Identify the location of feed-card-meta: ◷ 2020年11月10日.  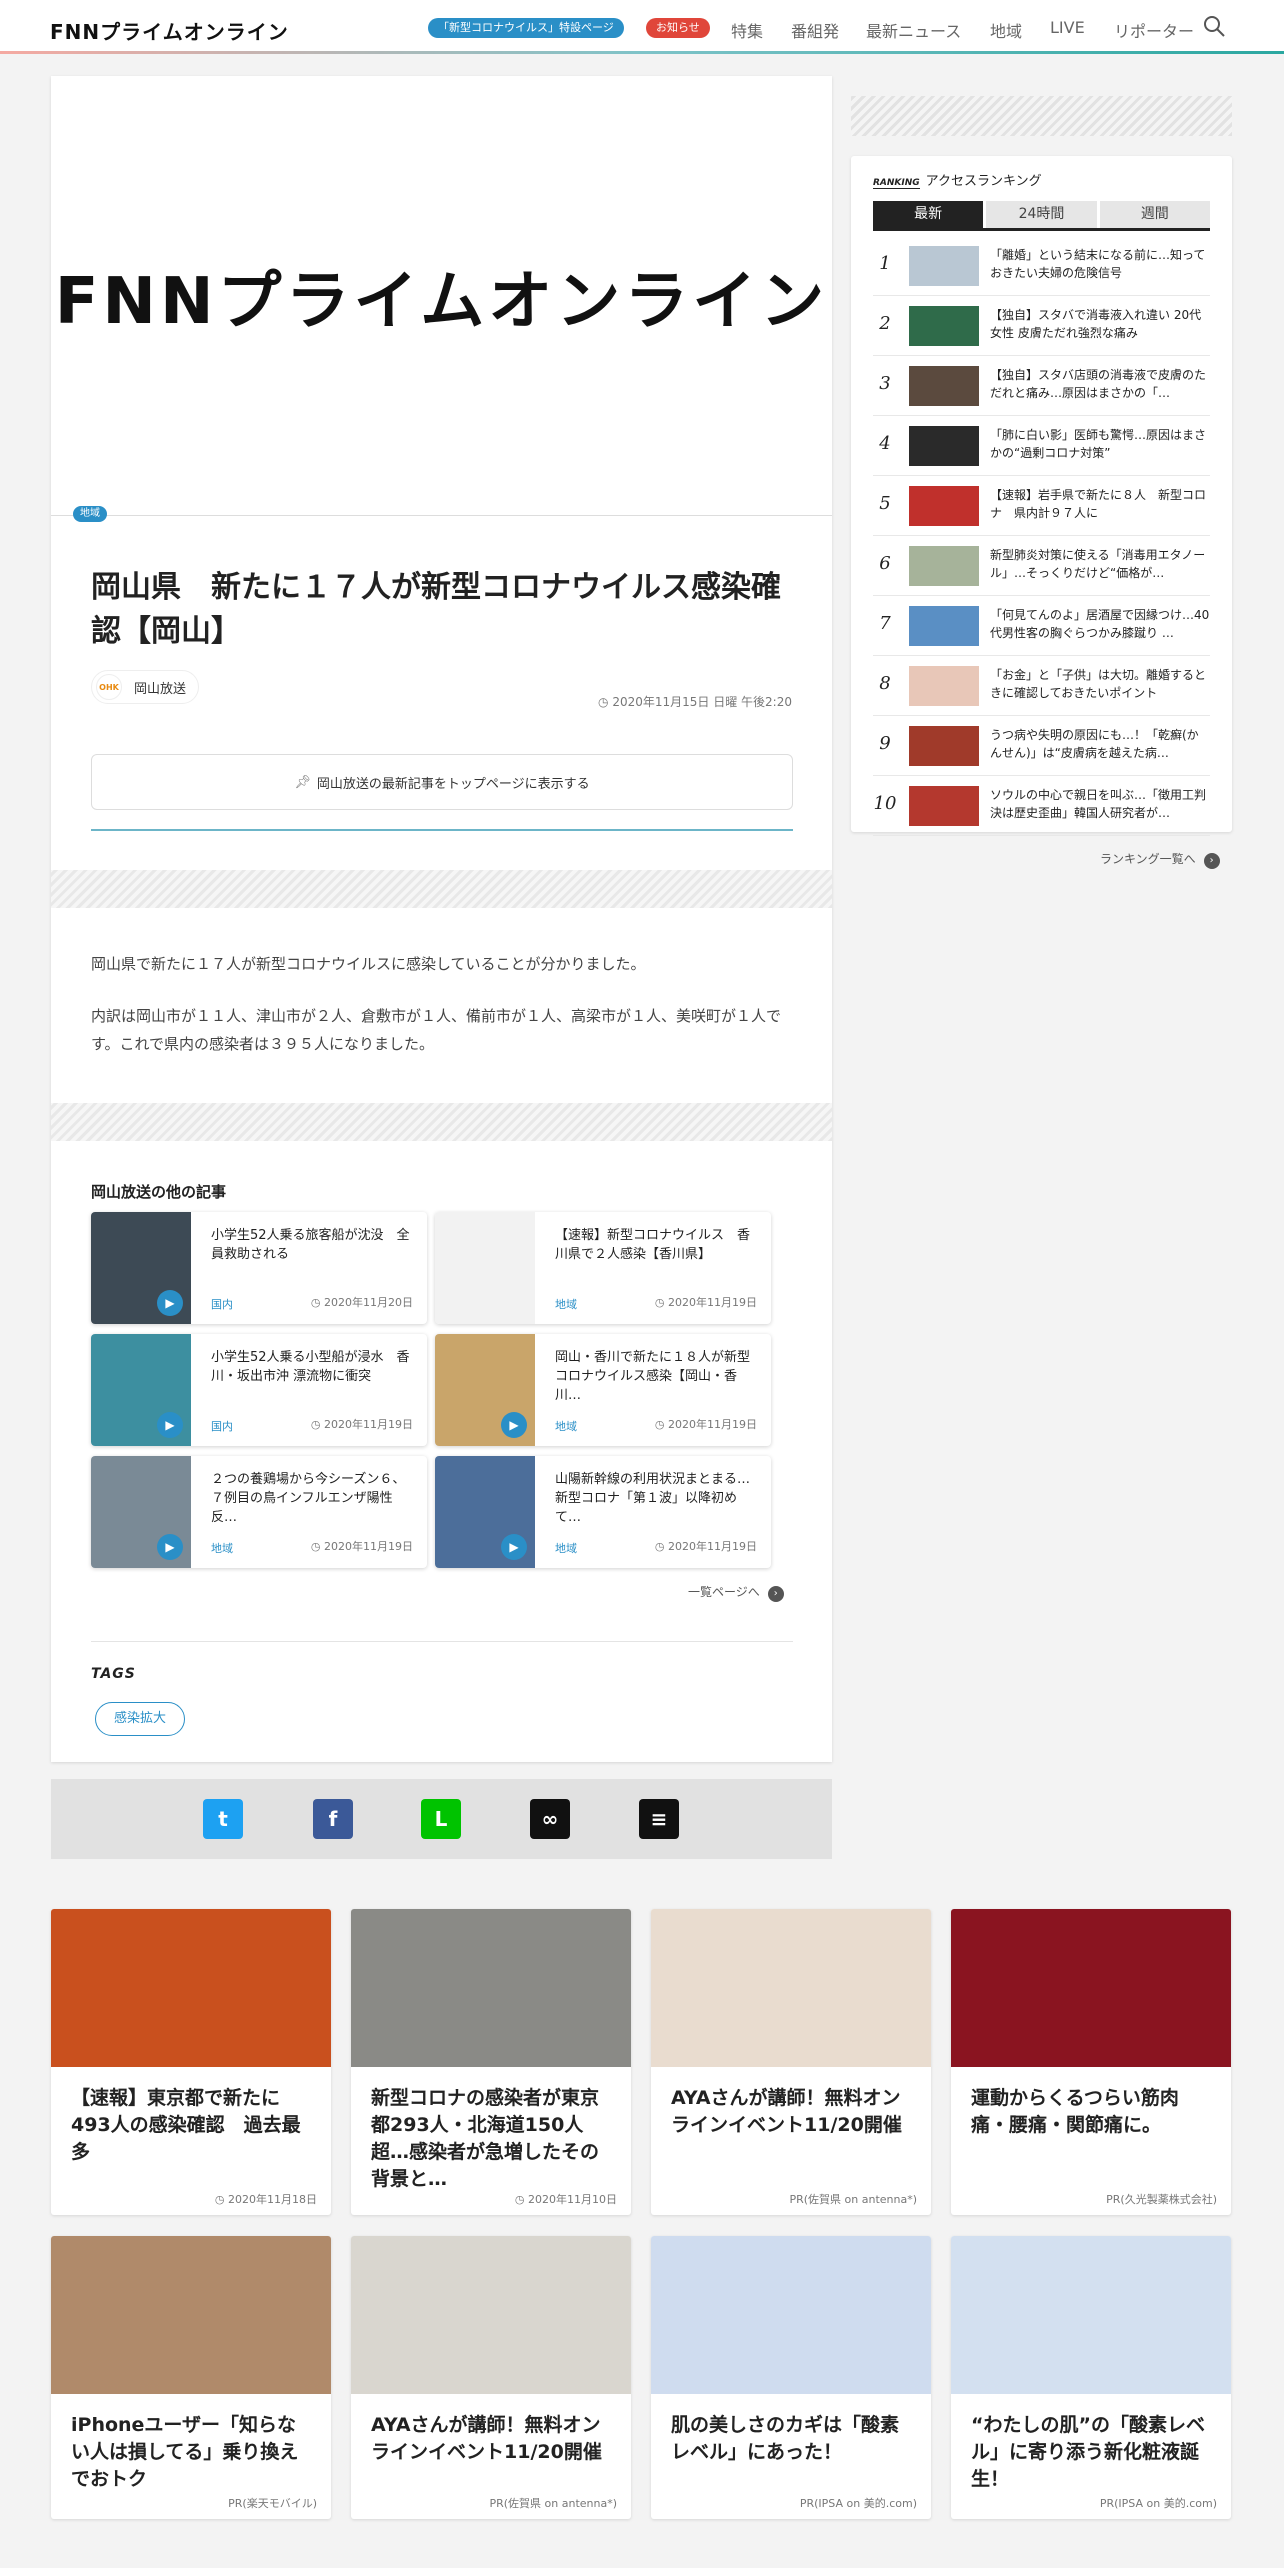
(565, 2199).